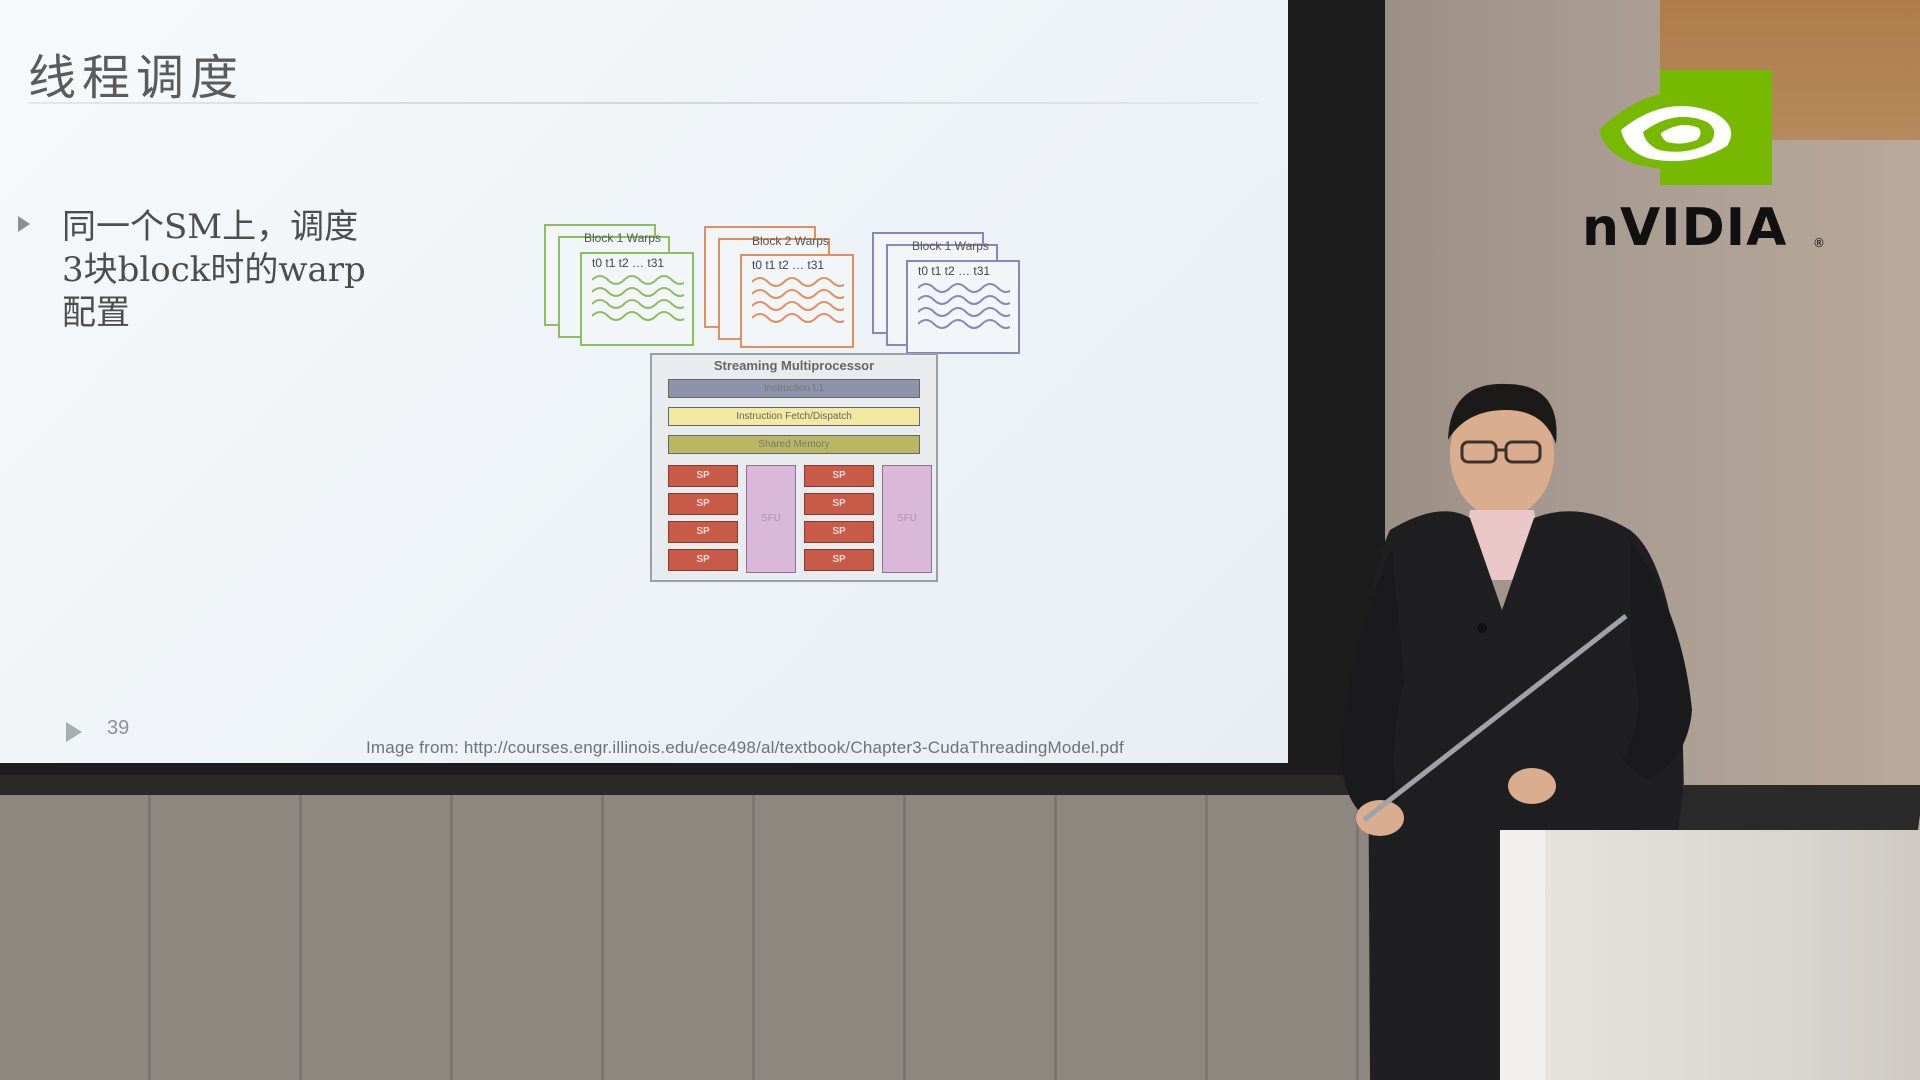 This screenshot has width=1920, height=1080. Describe the element at coordinates (96, 313) in the screenshot. I see `bullet-line: 配置` at that location.